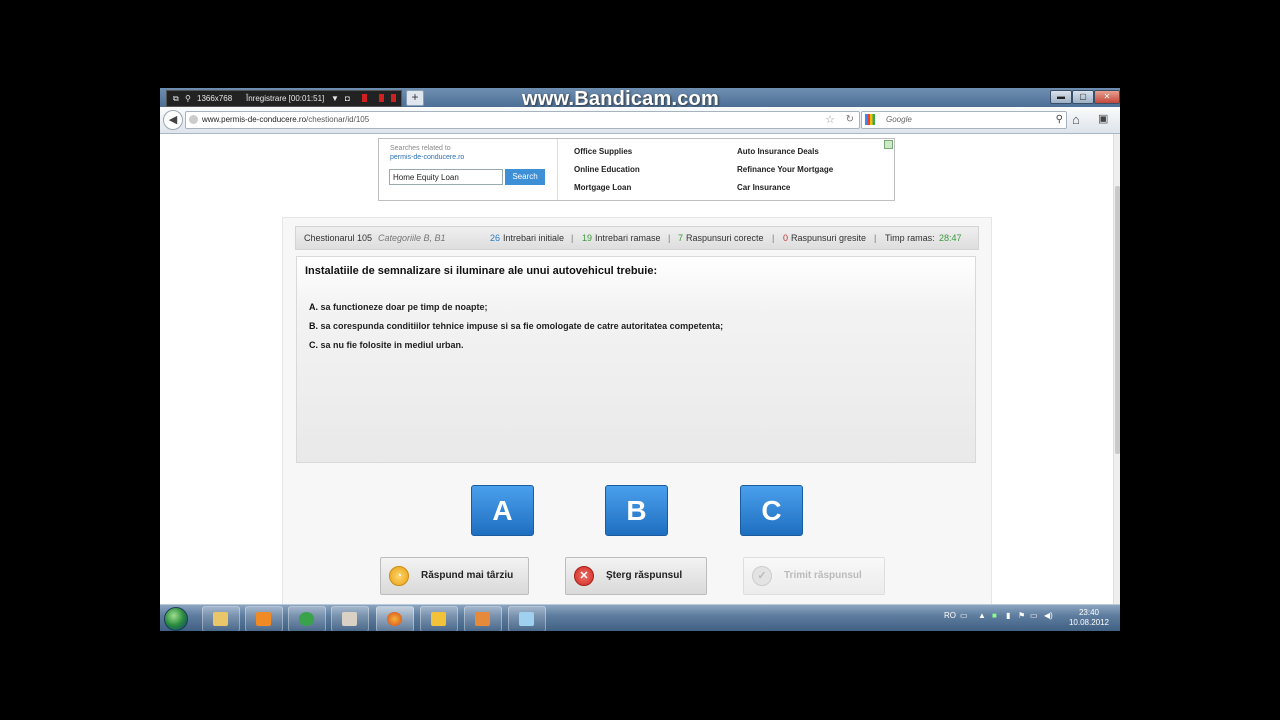 Image resolution: width=1280 pixels, height=720 pixels. Describe the element at coordinates (950, 615) in the screenshot. I see `language-indicator: RO` at that location.